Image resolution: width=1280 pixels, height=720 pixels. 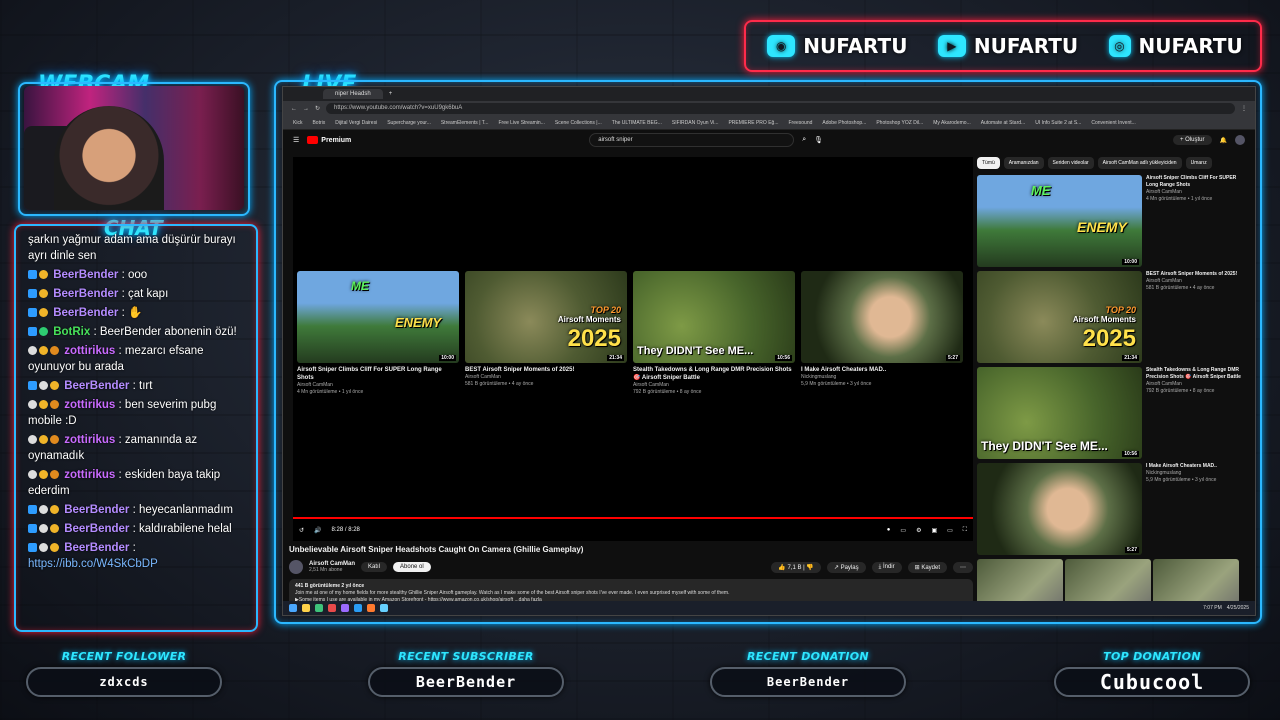 I want to click on app-icon, so click(x=384, y=608).